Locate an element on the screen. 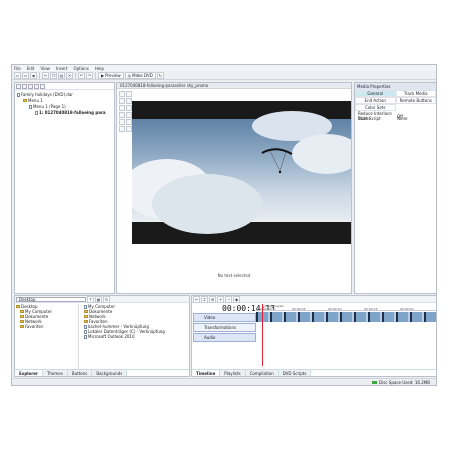 The height and width of the screenshot is (450, 450). tab-backgrounds: Backgrounds is located at coordinates (110, 373).